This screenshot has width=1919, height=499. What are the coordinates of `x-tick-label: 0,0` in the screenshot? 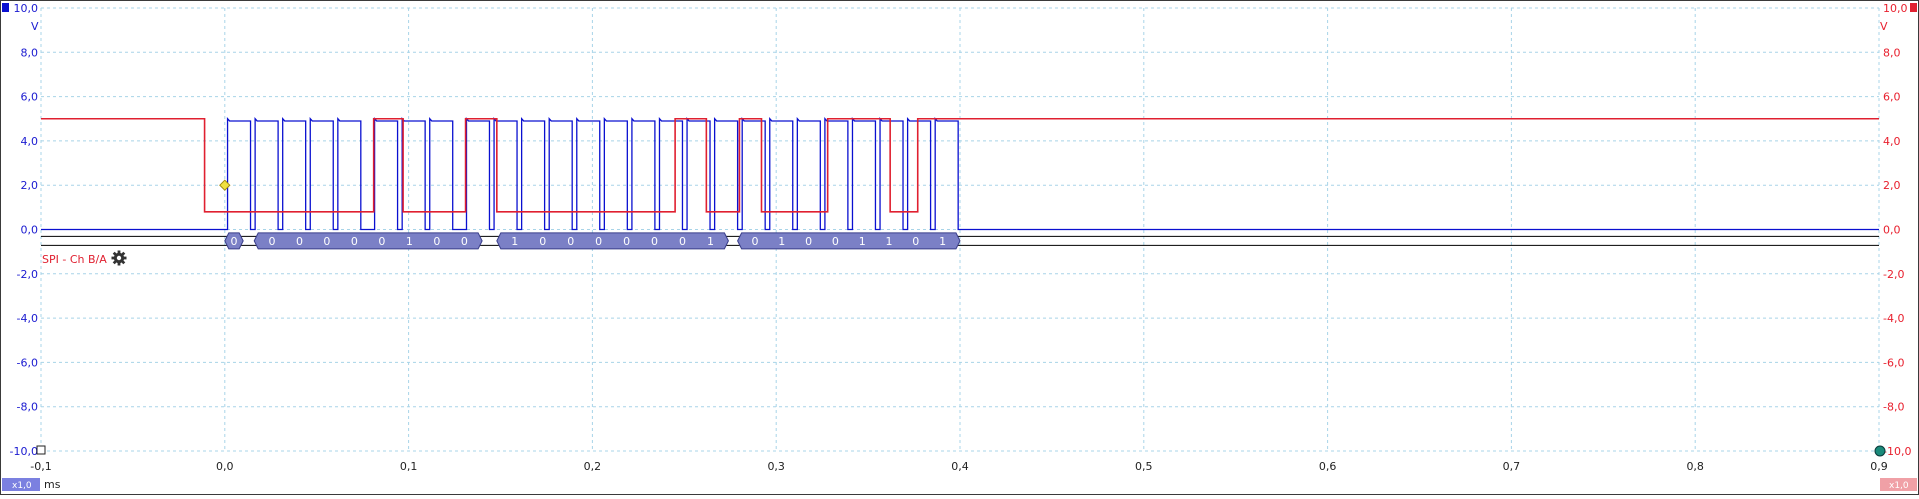 It's located at (225, 466).